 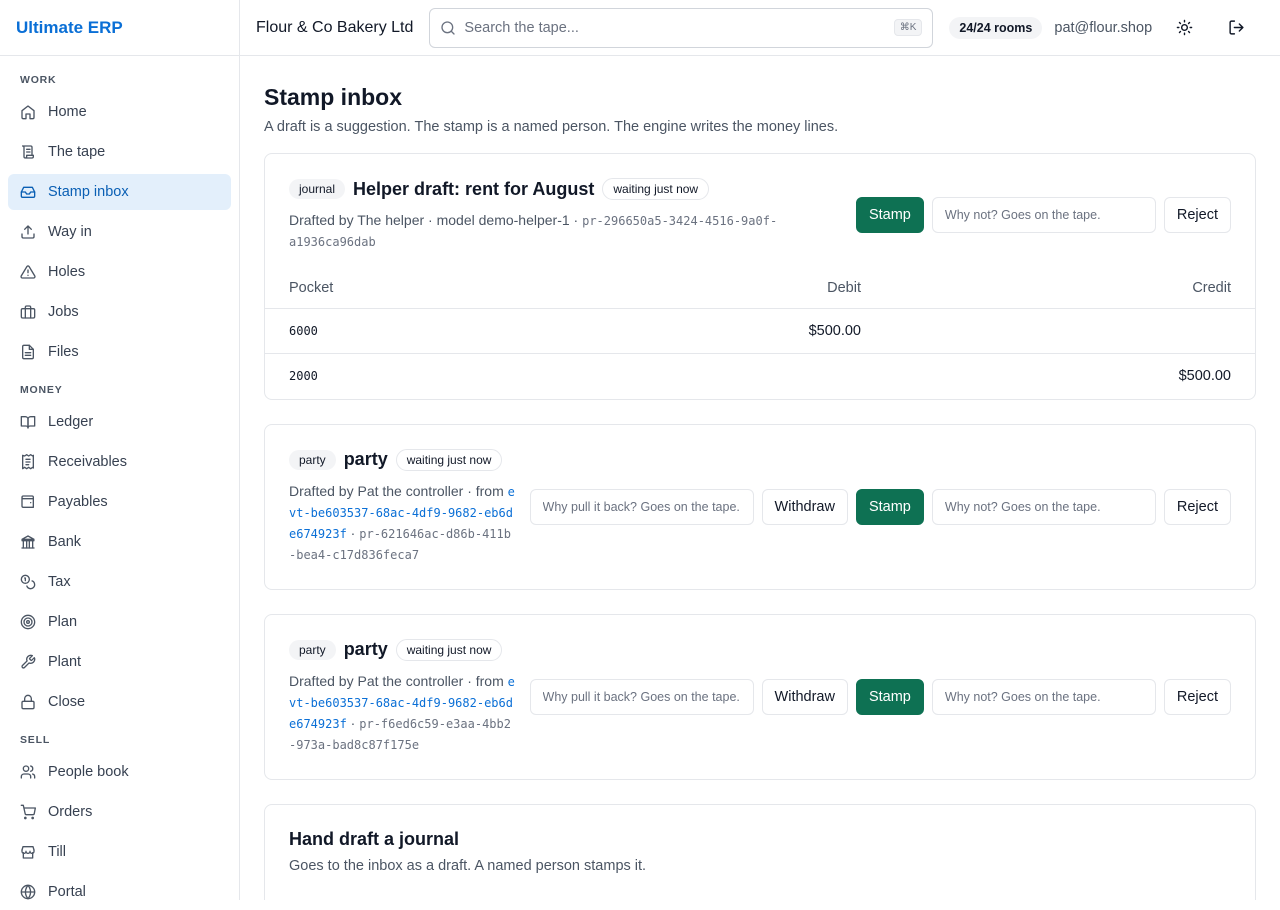 What do you see at coordinates (71, 422) in the screenshot?
I see `sidebar-item-label: Ledger` at bounding box center [71, 422].